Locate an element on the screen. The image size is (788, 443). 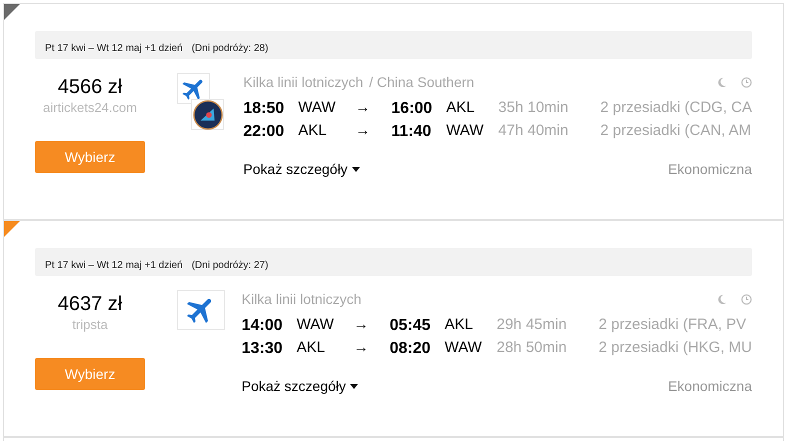
airline-name: / China Southern is located at coordinates (421, 82).